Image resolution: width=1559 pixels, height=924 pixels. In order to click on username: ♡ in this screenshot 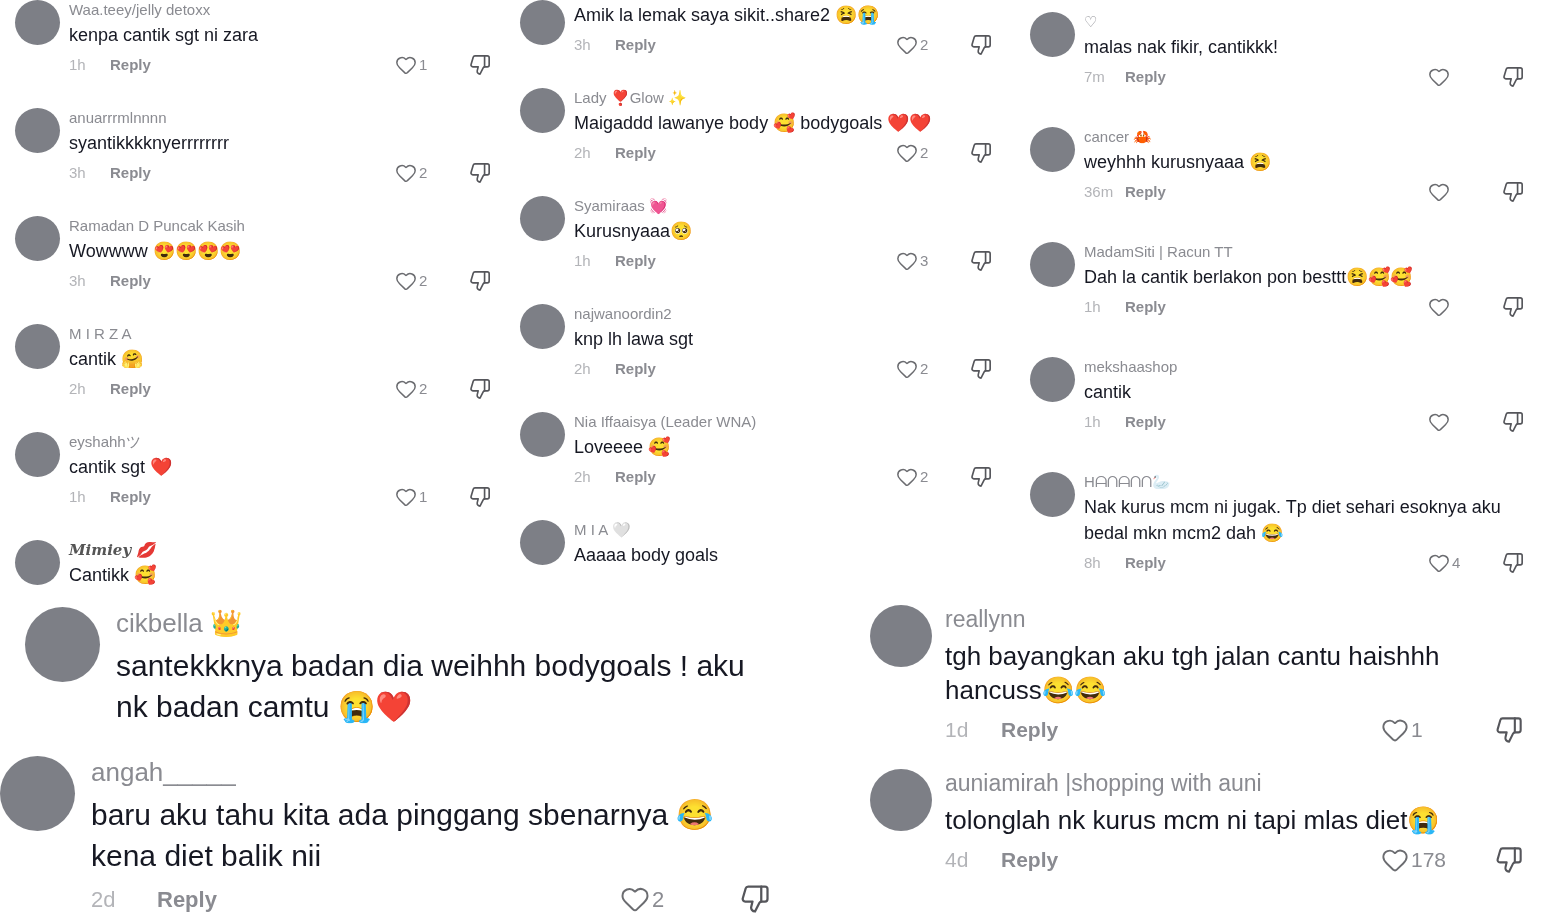, I will do `click(1304, 22)`.